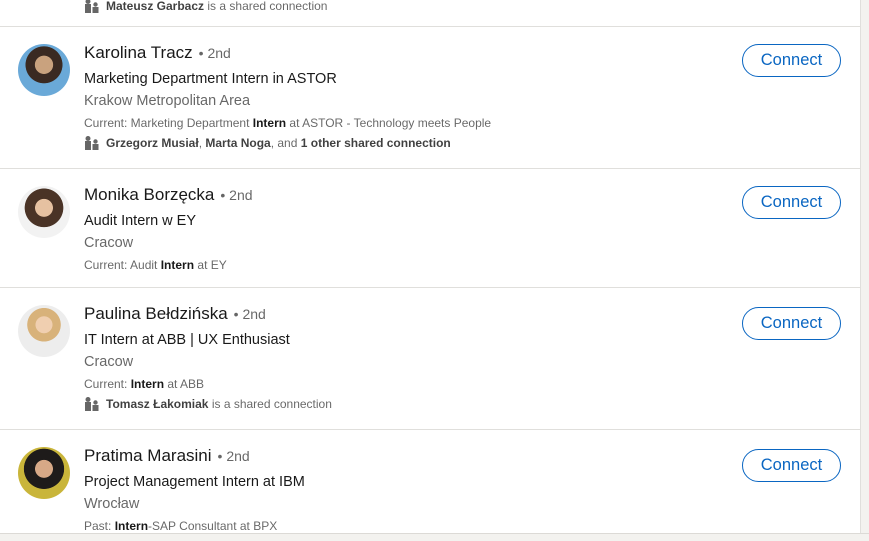 This screenshot has width=869, height=541. I want to click on shared-connections: Tomasz Łakomiak is a shared connection, so click(399, 404).